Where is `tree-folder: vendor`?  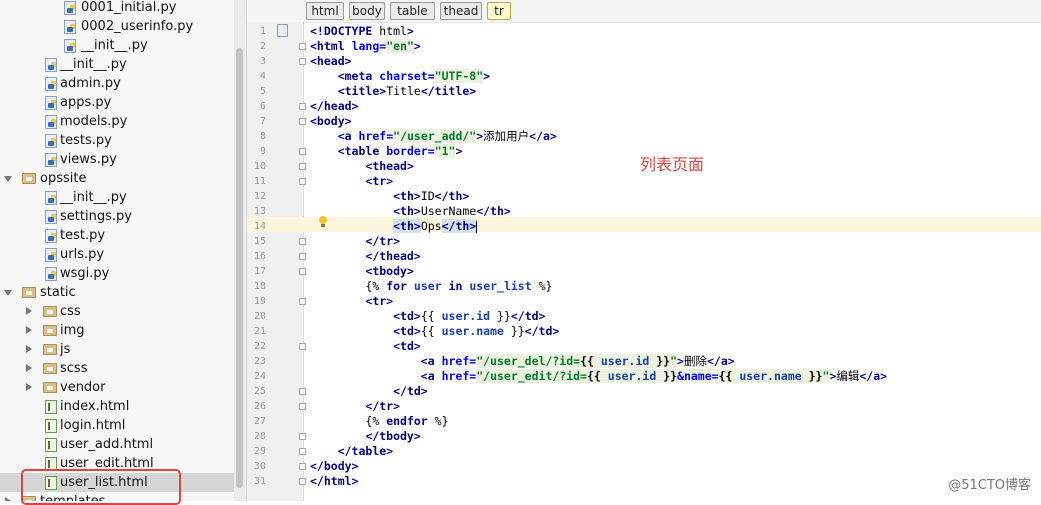
tree-folder: vendor is located at coordinates (117, 387).